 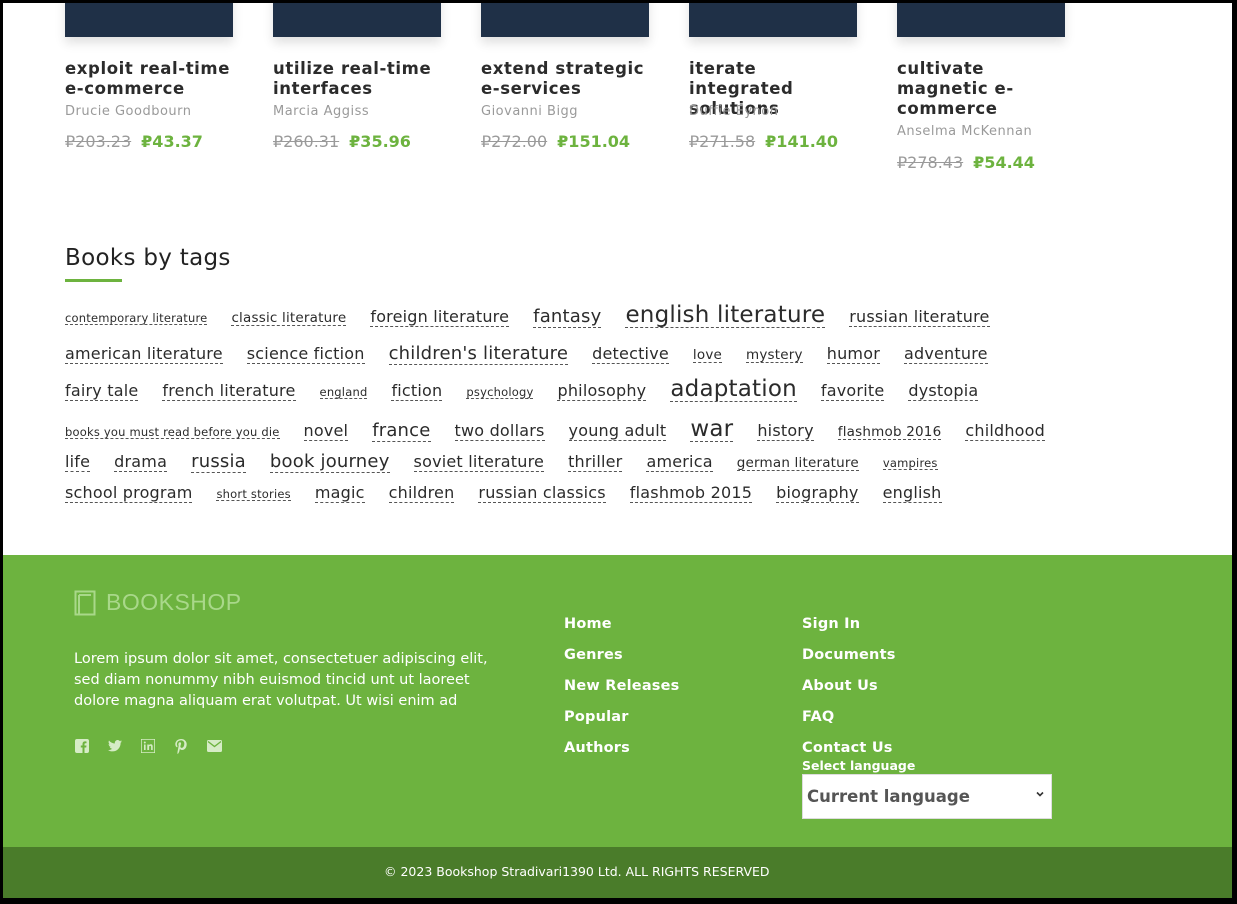 What do you see at coordinates (343, 393) in the screenshot?
I see `tag-link: england` at bounding box center [343, 393].